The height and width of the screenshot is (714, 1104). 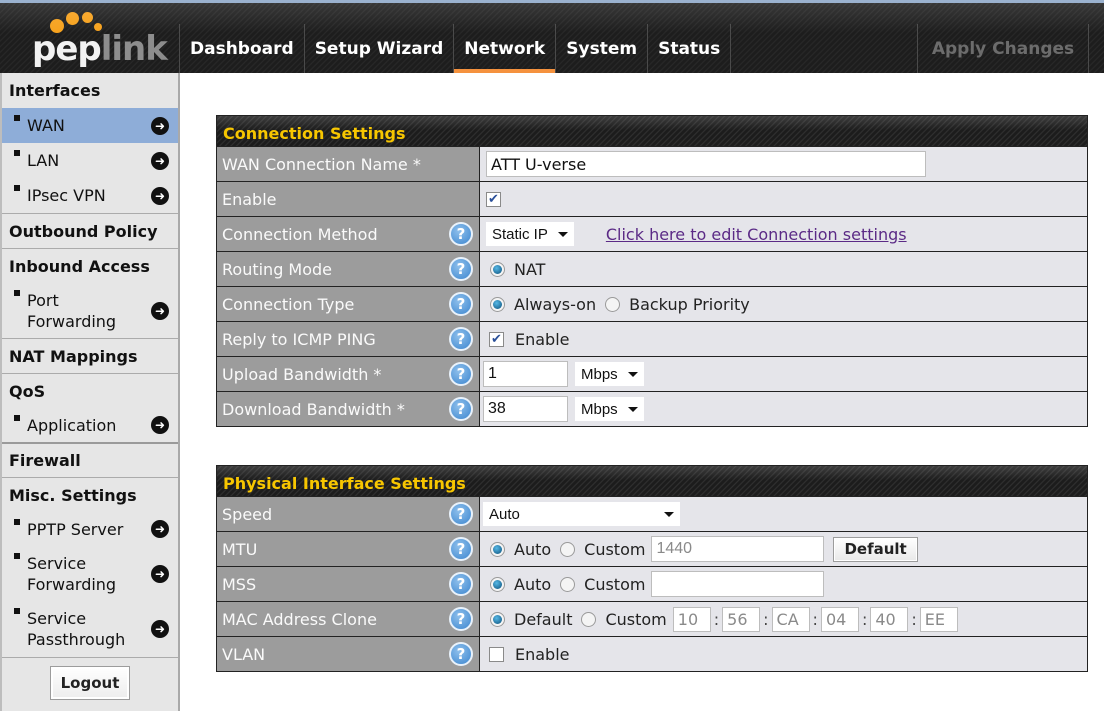 I want to click on backup-priority-radio, so click(x=613, y=304).